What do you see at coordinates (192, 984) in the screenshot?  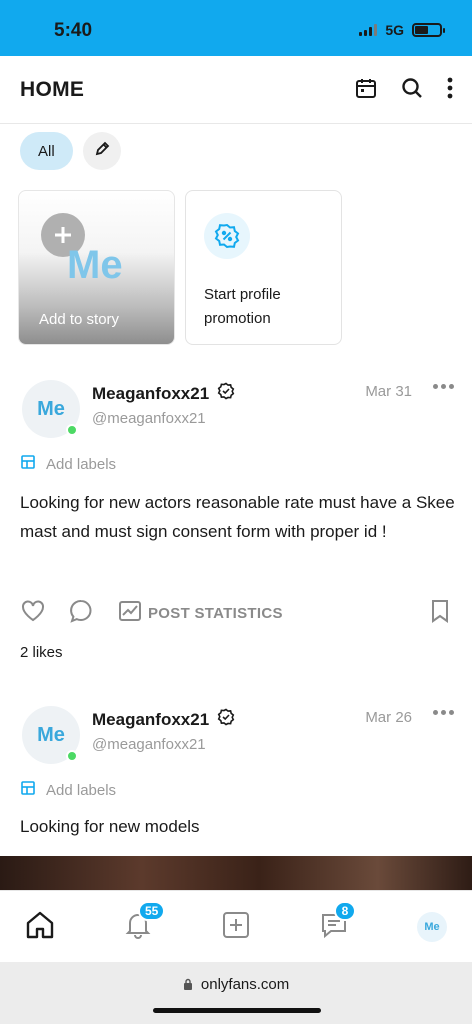 I see `lock-icon` at bounding box center [192, 984].